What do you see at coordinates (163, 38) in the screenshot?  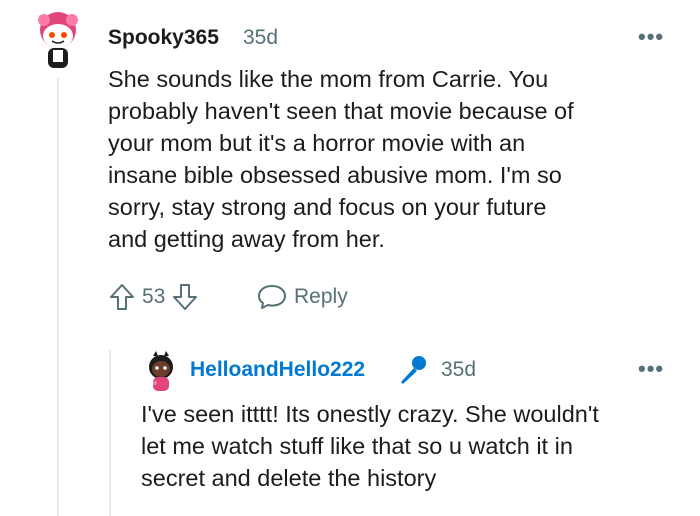 I see `comment-username: Spooky365` at bounding box center [163, 38].